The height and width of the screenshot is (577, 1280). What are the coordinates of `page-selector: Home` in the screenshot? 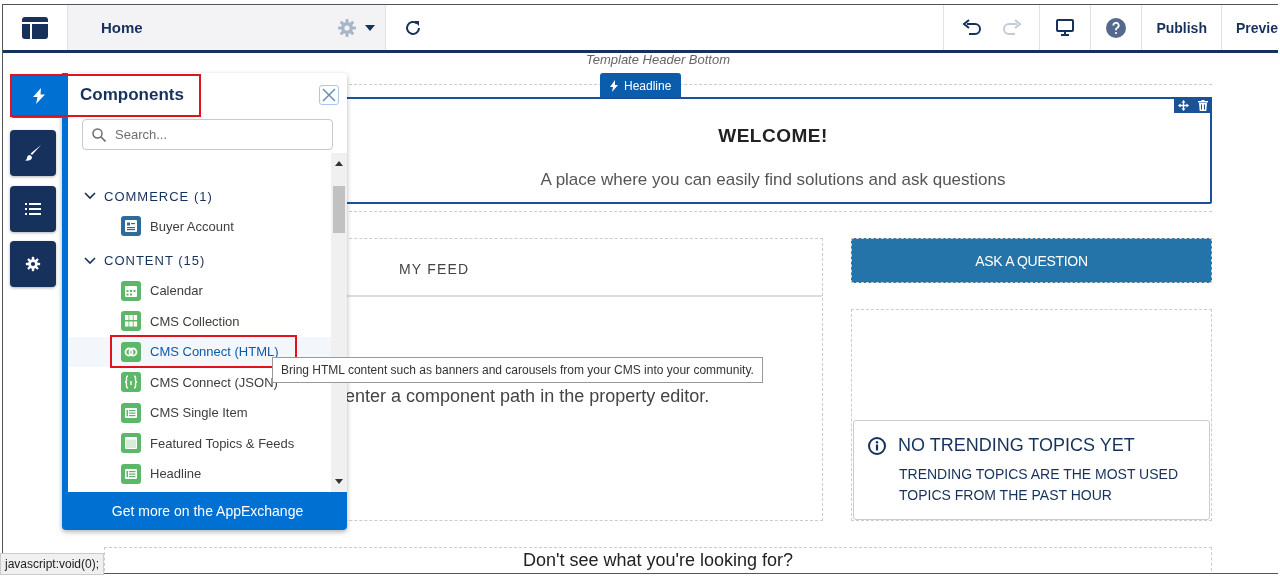 It's located at (227, 27).